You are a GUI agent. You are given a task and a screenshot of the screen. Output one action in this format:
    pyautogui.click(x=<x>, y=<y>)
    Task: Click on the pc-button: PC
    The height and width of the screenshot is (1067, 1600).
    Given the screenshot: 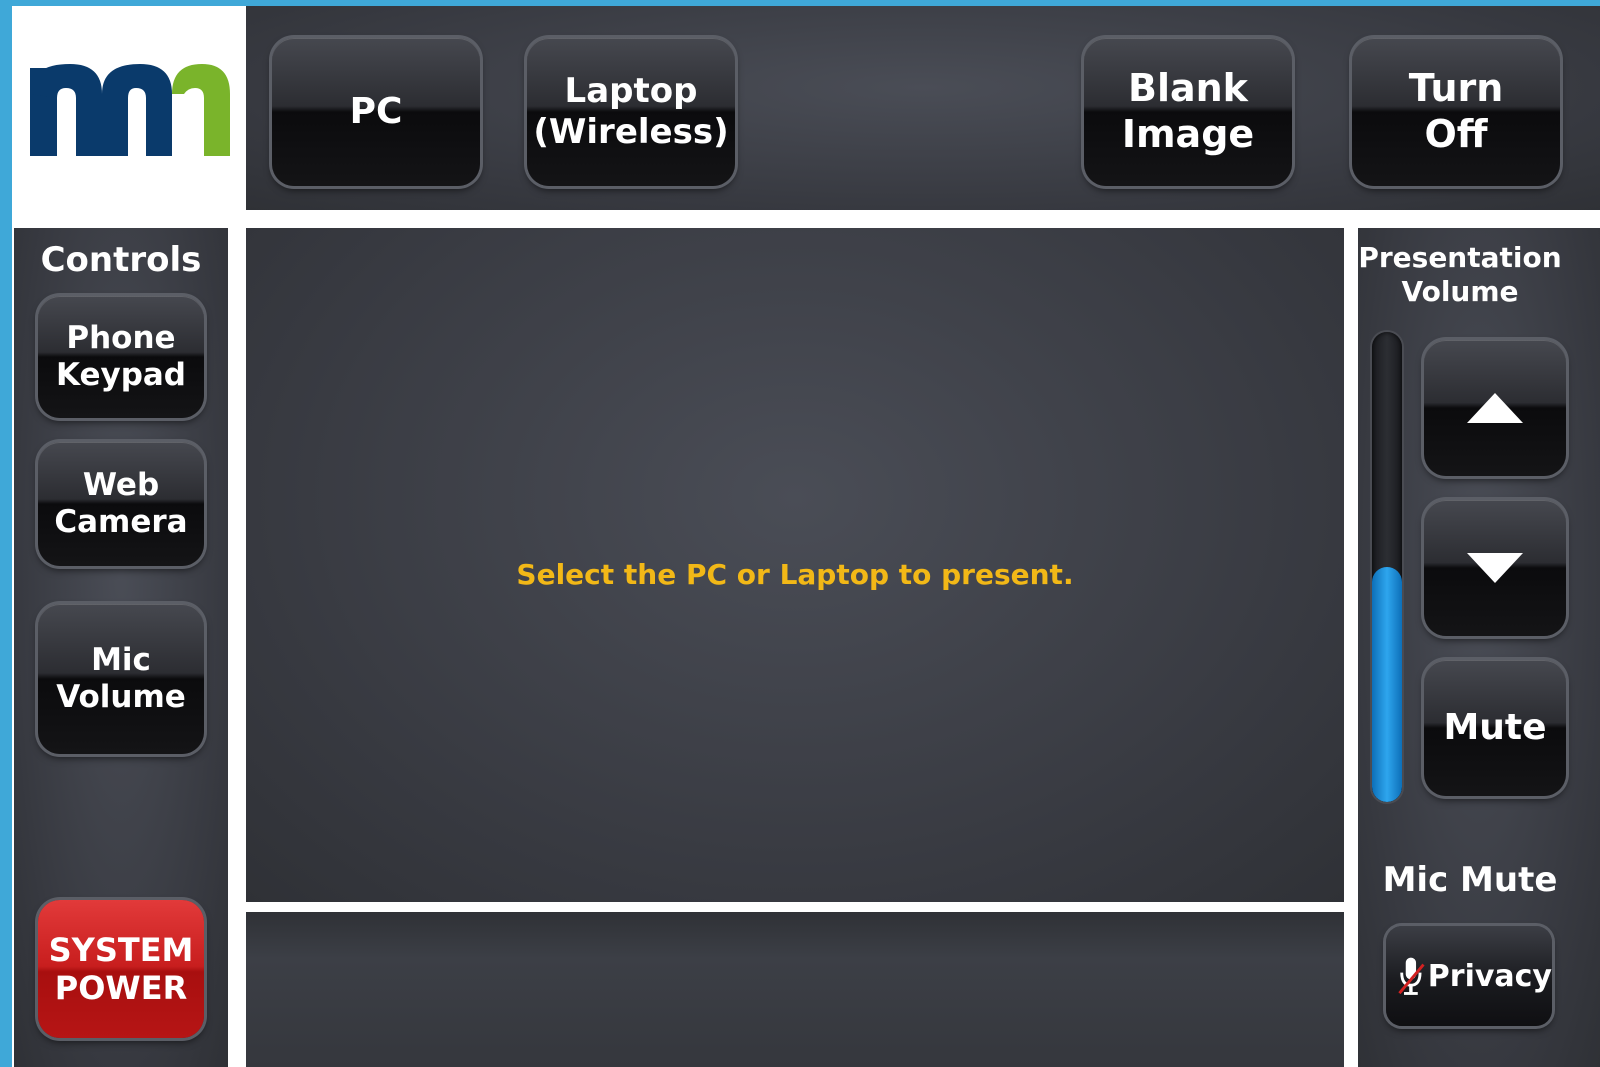 What is the action you would take?
    pyautogui.click(x=376, y=112)
    